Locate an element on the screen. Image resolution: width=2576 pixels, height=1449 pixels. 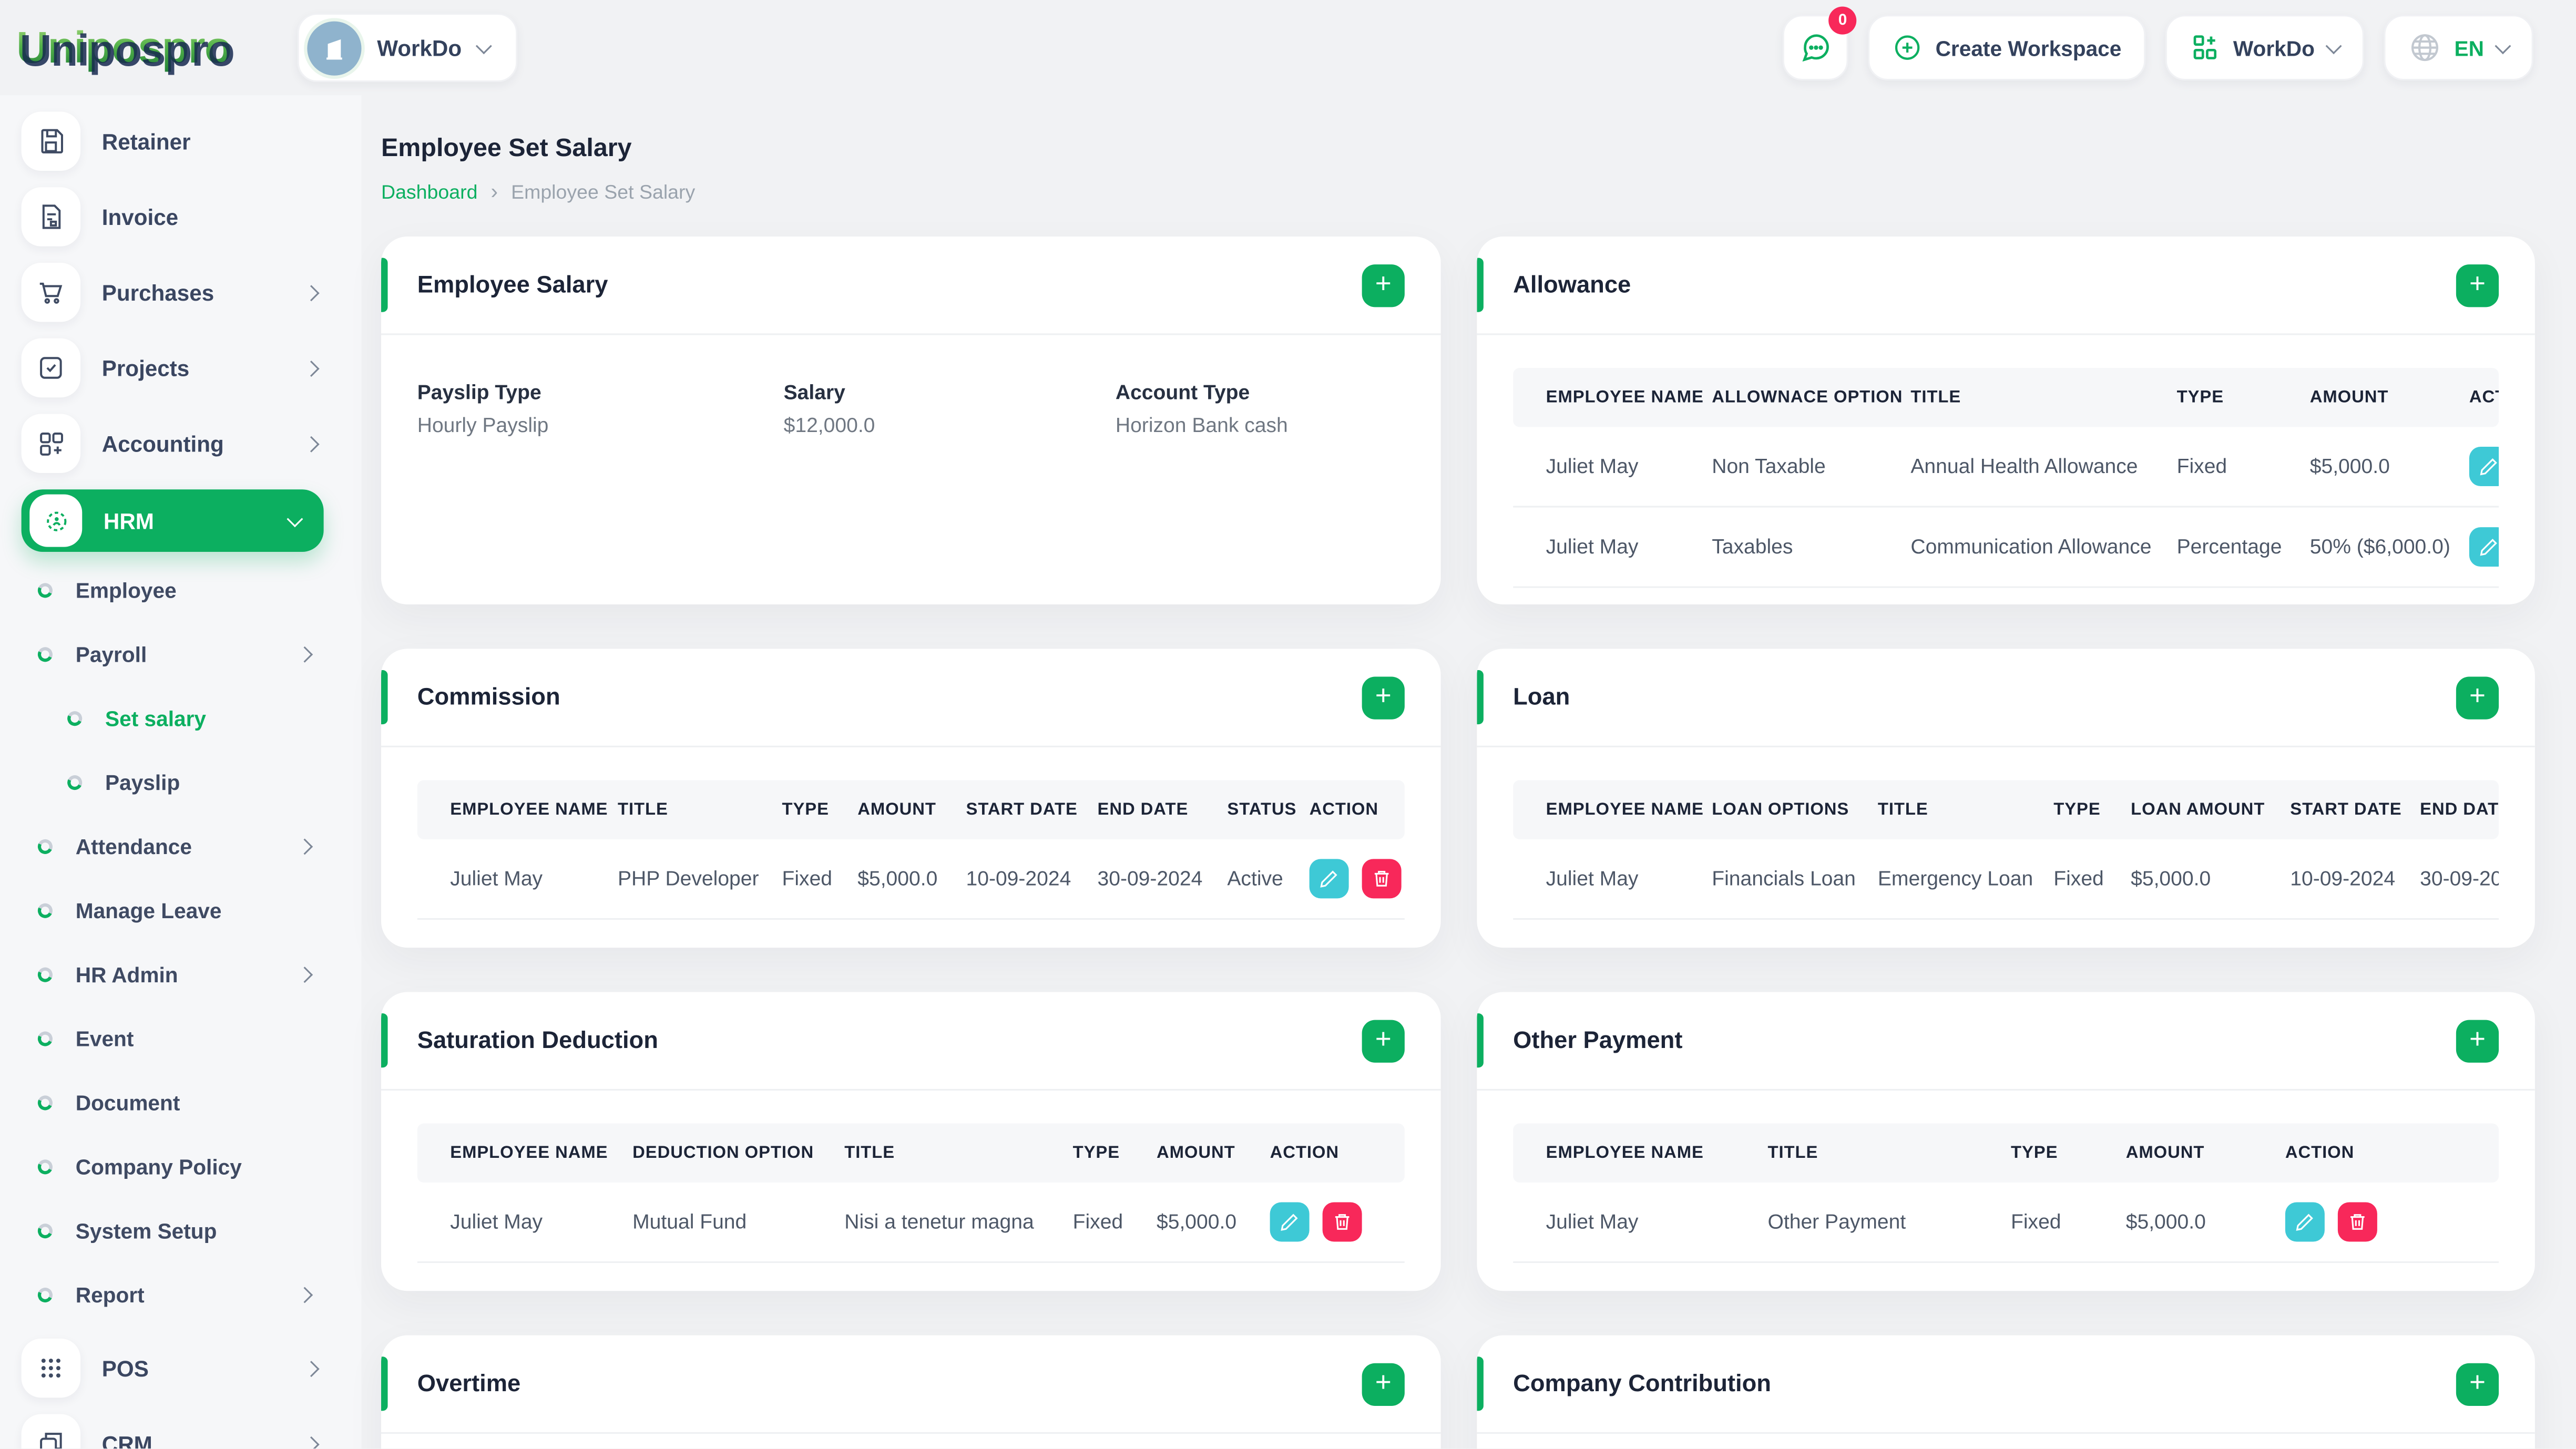
company-contribution-card: Company Contribution + is located at coordinates (2006, 1392).